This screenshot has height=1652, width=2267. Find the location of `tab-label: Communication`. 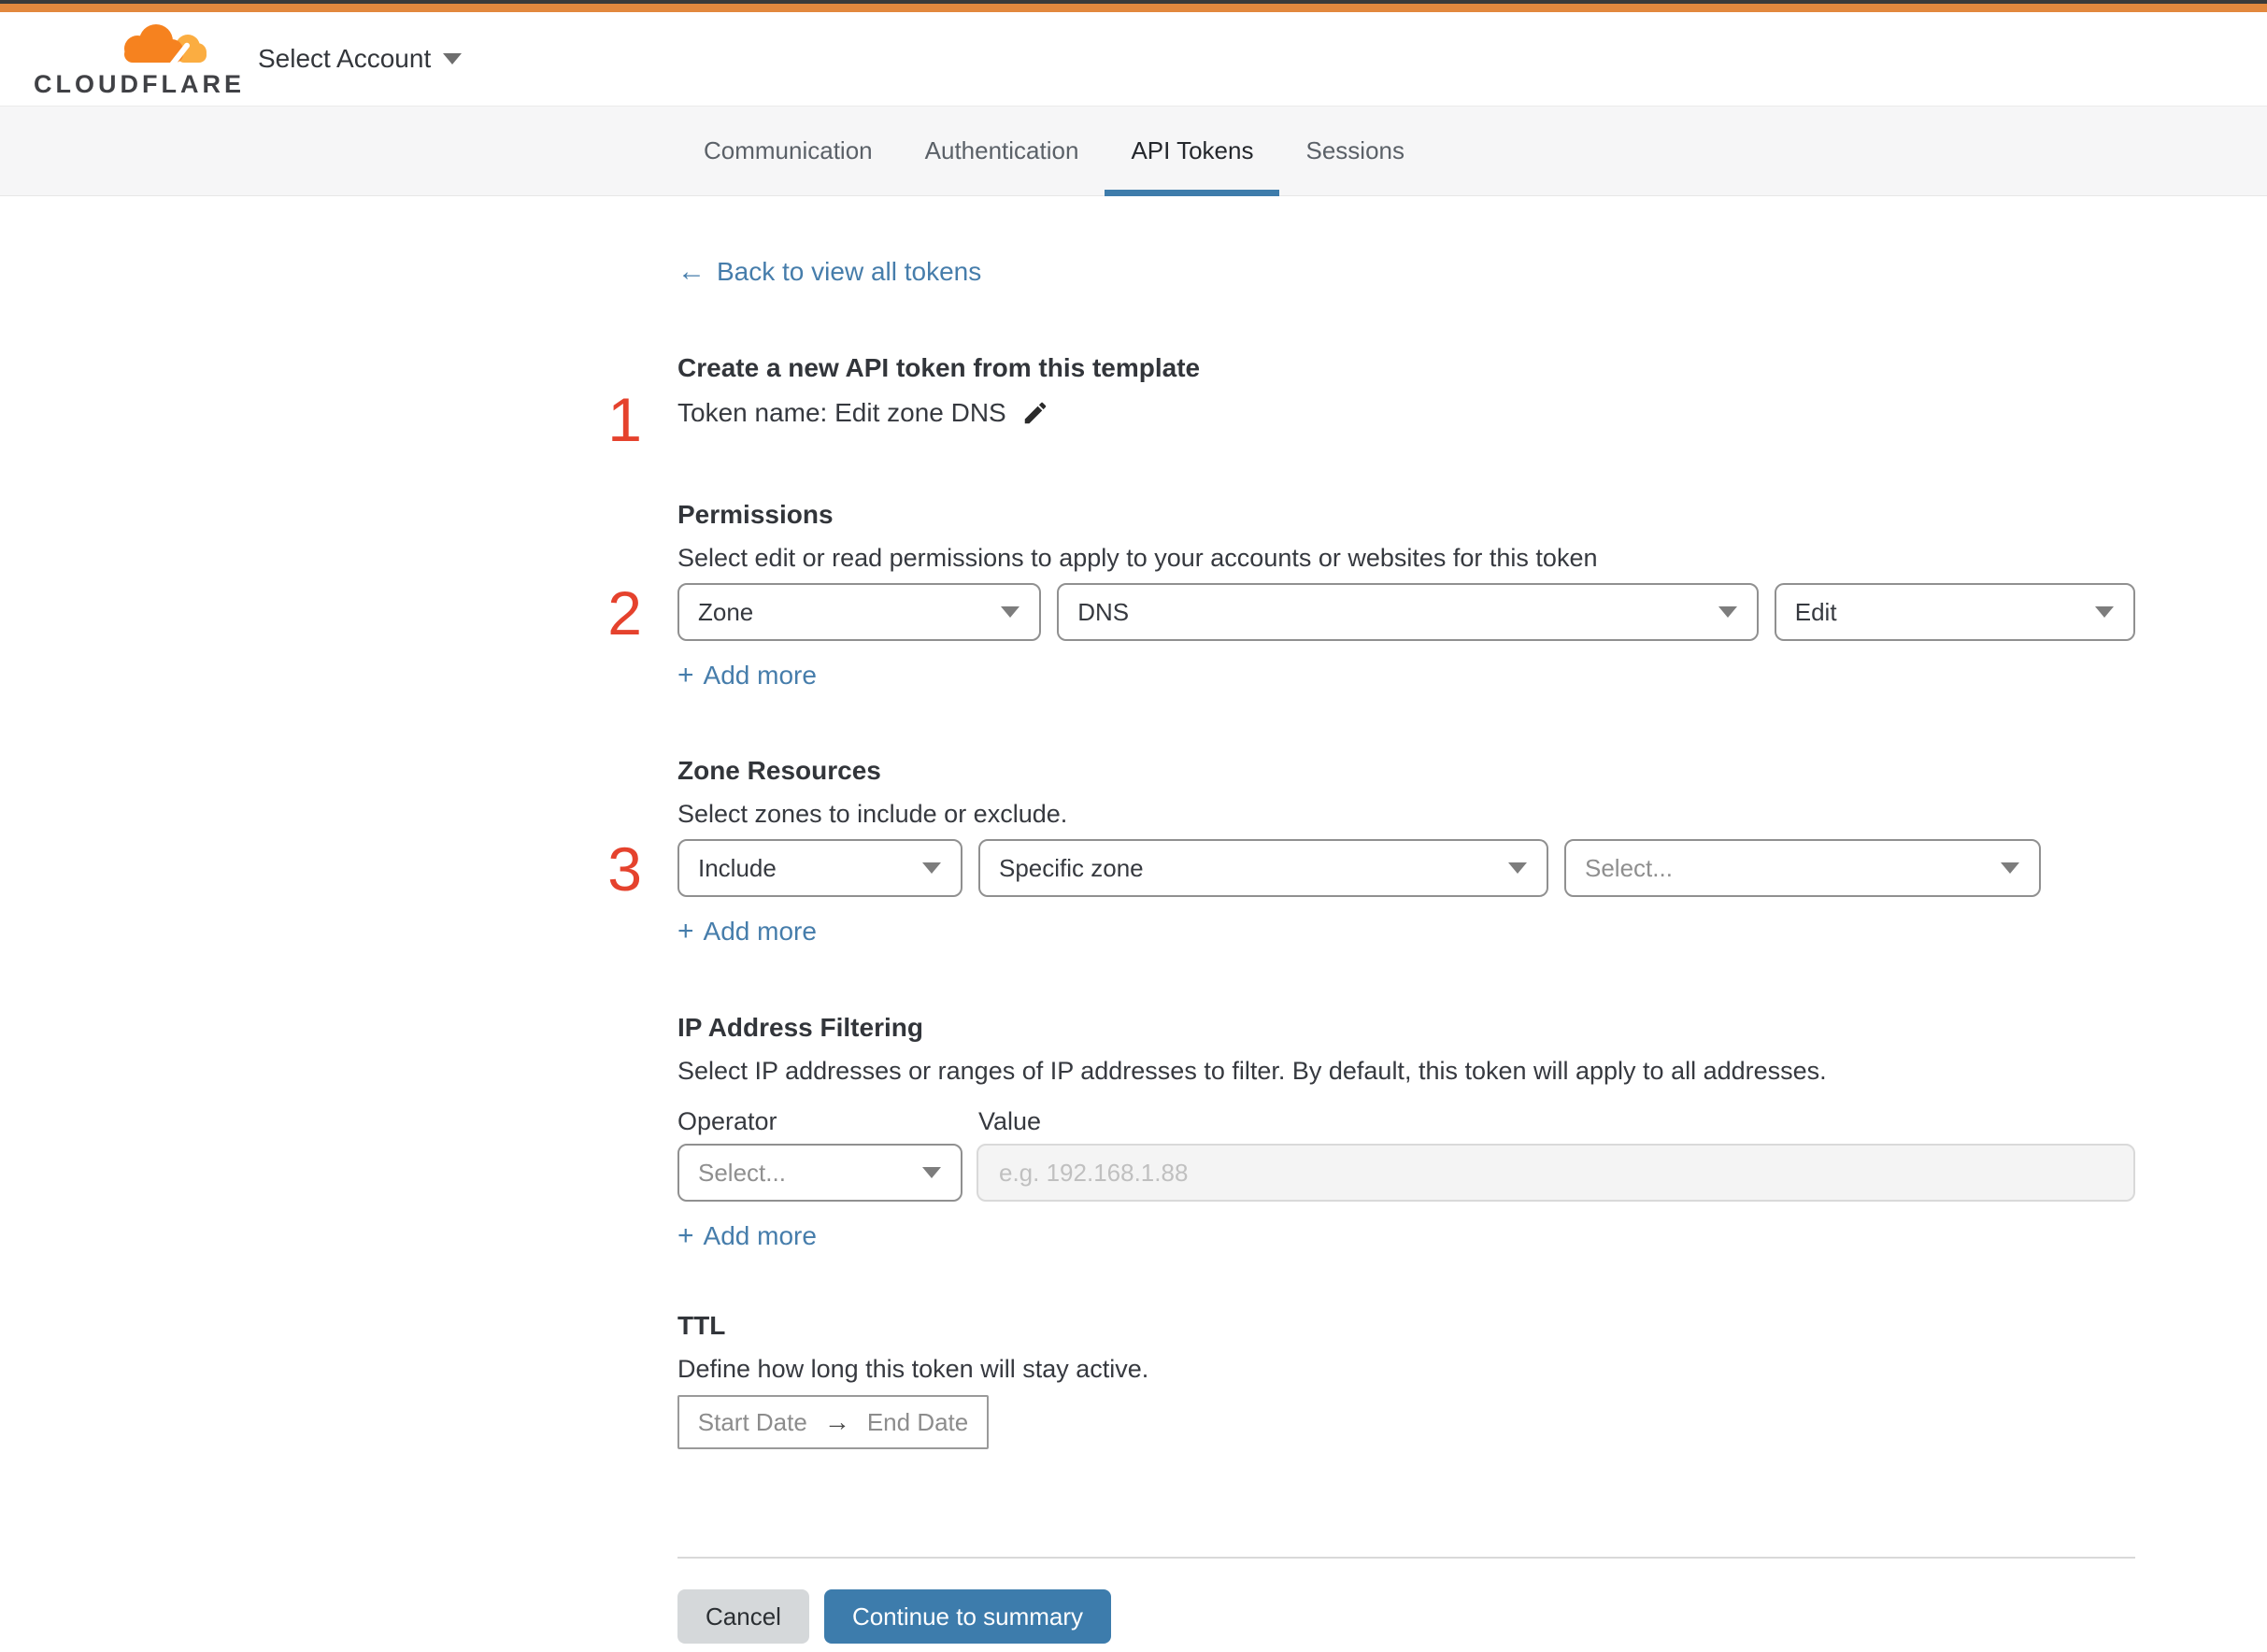

tab-label: Communication is located at coordinates (789, 150).